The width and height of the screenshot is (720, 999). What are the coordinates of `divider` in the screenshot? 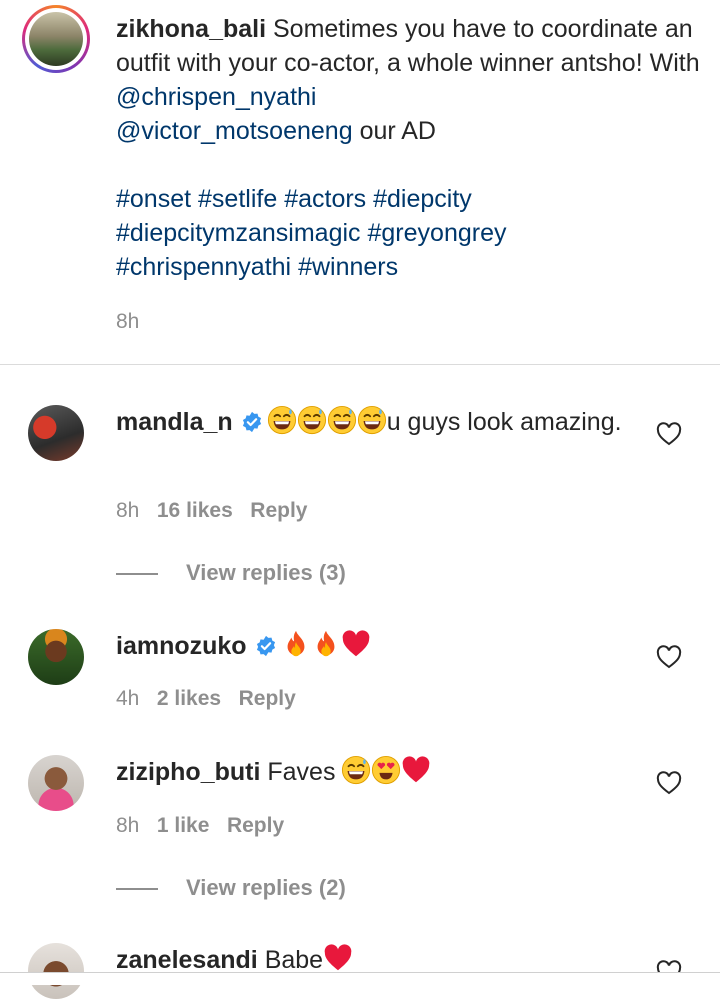 It's located at (360, 364).